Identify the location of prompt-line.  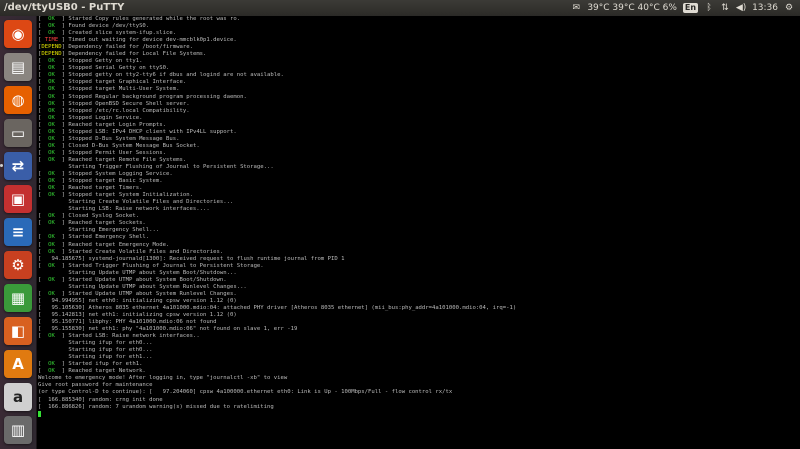
(419, 414).